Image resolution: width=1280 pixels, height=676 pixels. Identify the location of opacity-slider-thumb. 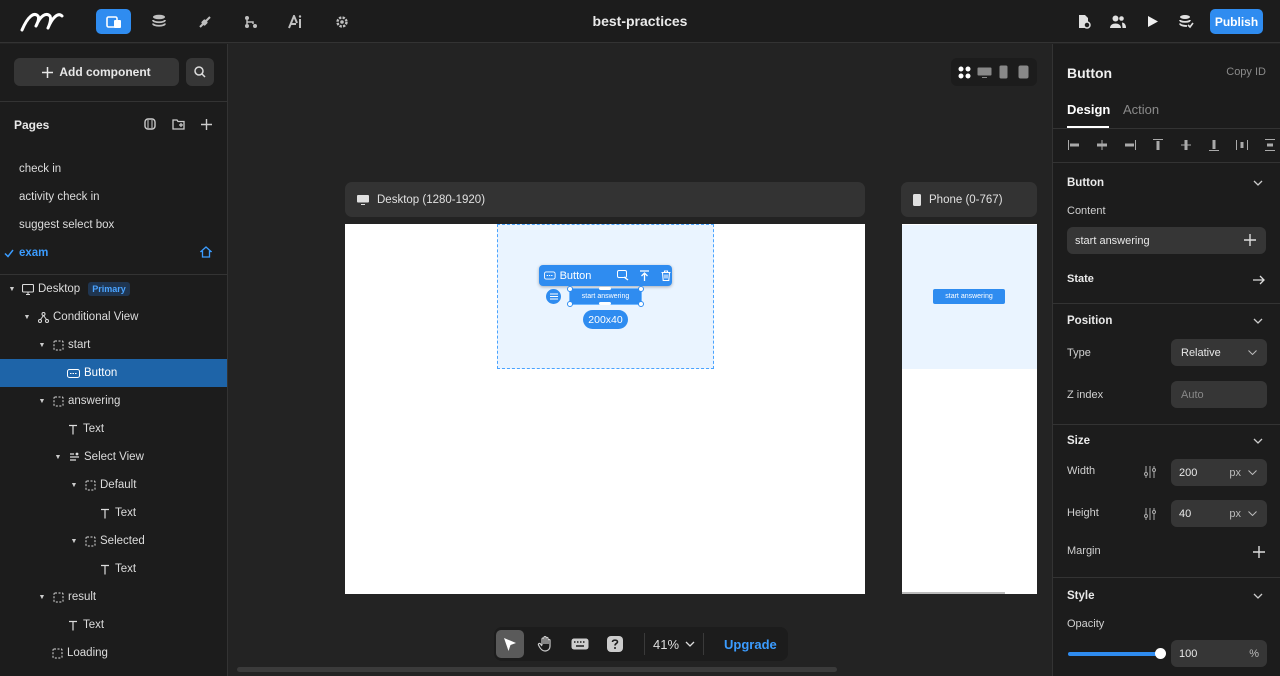
(1160, 653).